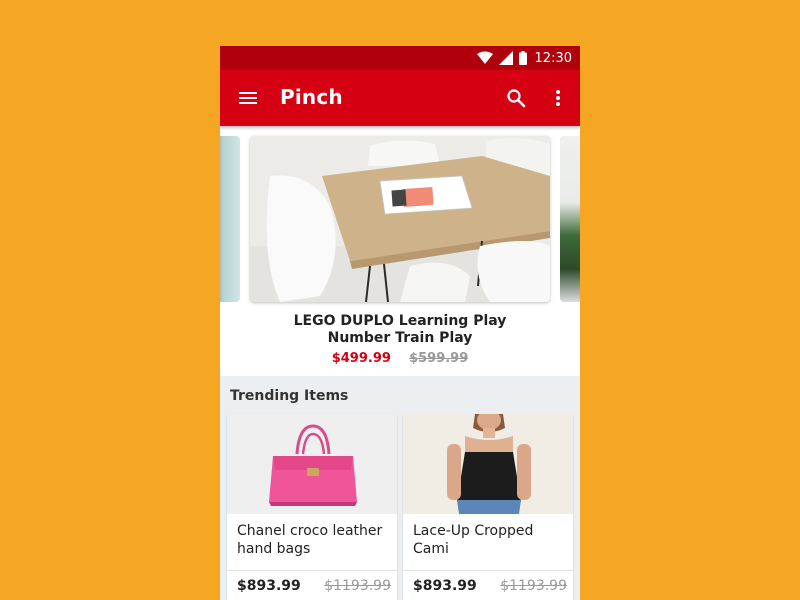 The height and width of the screenshot is (600, 800). Describe the element at coordinates (230, 219) in the screenshot. I see `carousel-previous-image` at that location.